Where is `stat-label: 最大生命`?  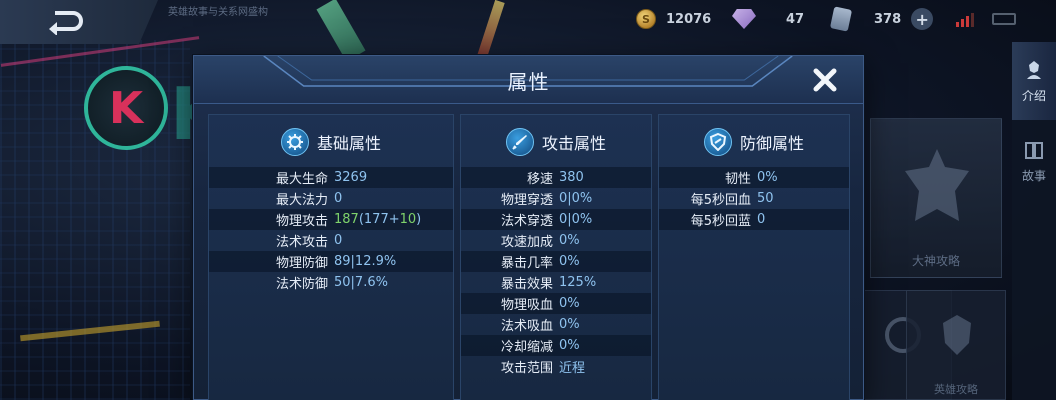 stat-label: 最大生命 is located at coordinates (301, 179).